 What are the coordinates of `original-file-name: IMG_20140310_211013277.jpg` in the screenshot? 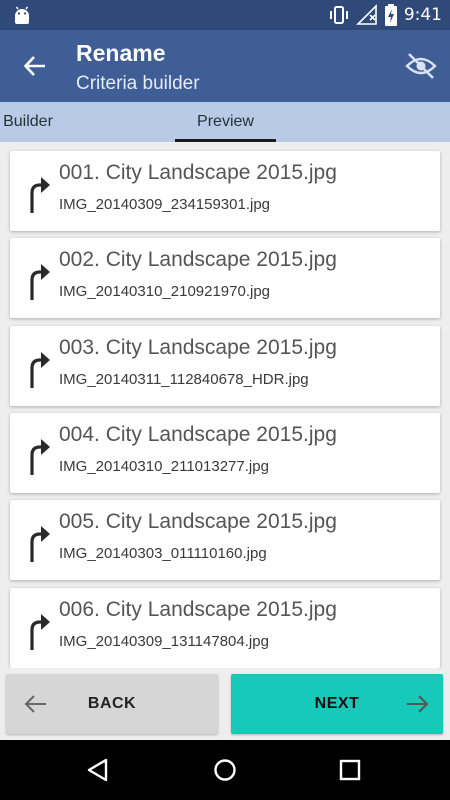 It's located at (164, 466).